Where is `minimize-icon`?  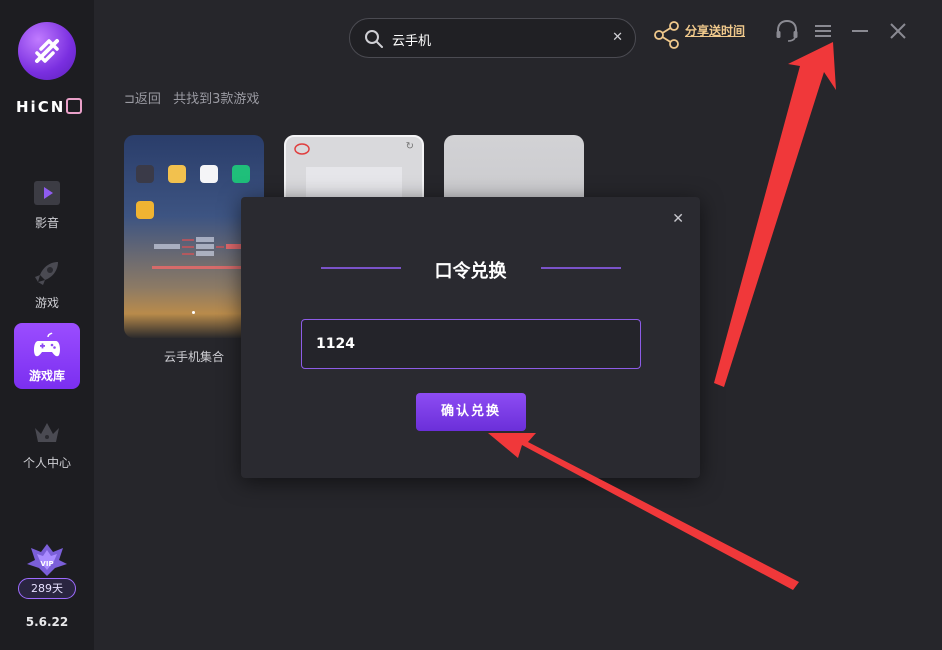
minimize-icon is located at coordinates (860, 31).